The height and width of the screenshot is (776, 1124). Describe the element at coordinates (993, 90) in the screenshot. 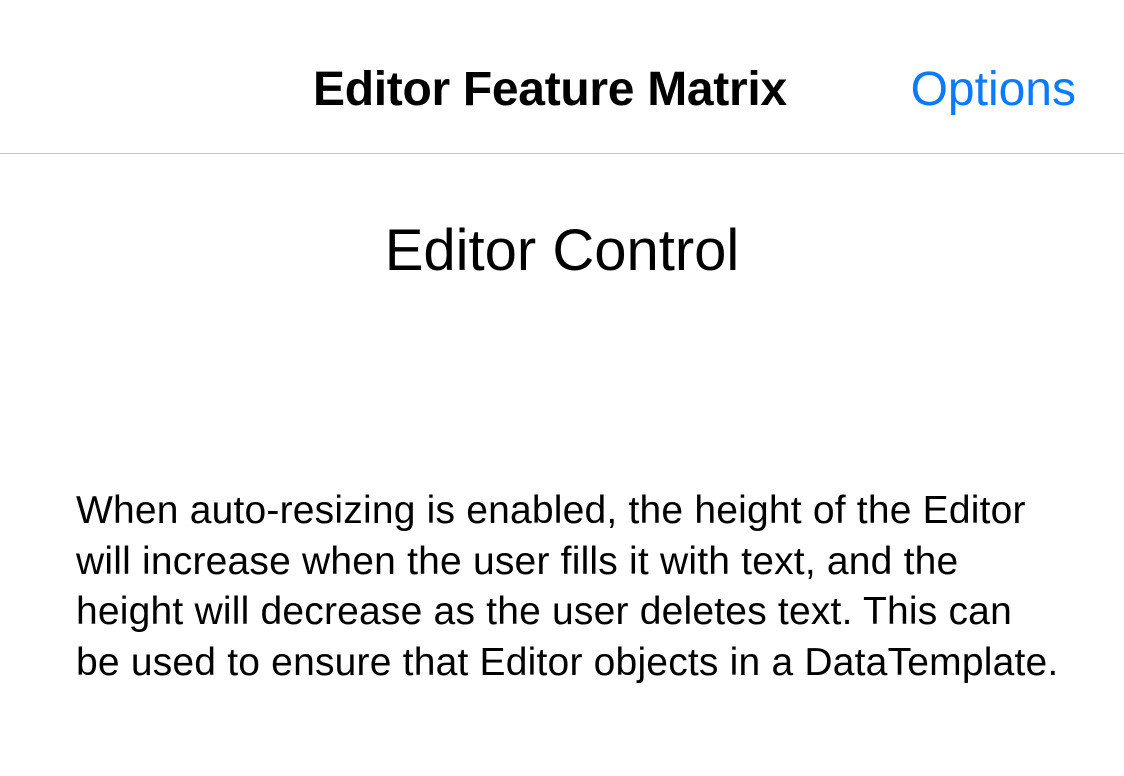

I see `options-button: Options` at that location.